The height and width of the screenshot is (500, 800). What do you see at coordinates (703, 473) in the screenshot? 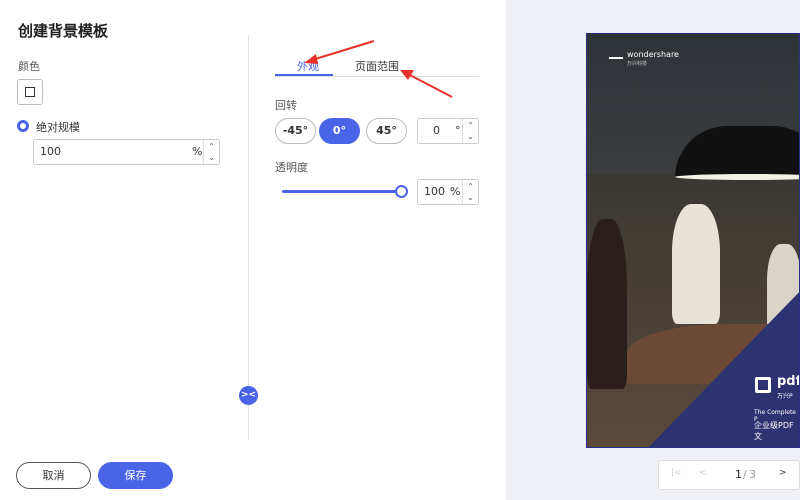
I see `prev-page-button: <` at bounding box center [703, 473].